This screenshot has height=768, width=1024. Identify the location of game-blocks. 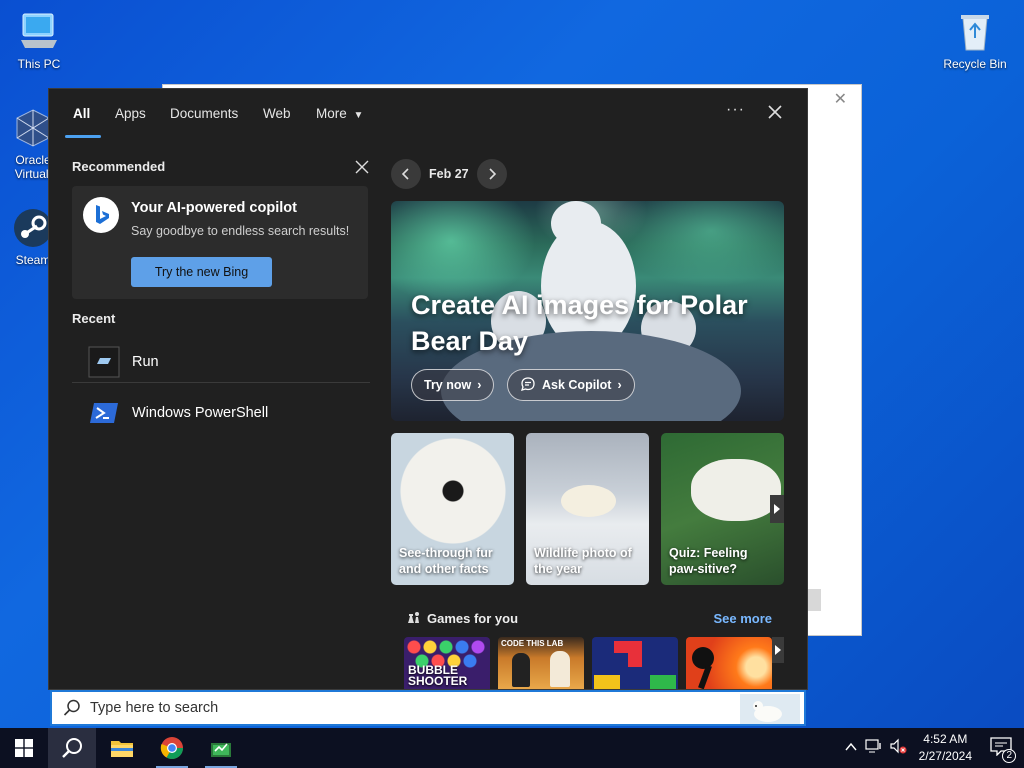
(635, 663).